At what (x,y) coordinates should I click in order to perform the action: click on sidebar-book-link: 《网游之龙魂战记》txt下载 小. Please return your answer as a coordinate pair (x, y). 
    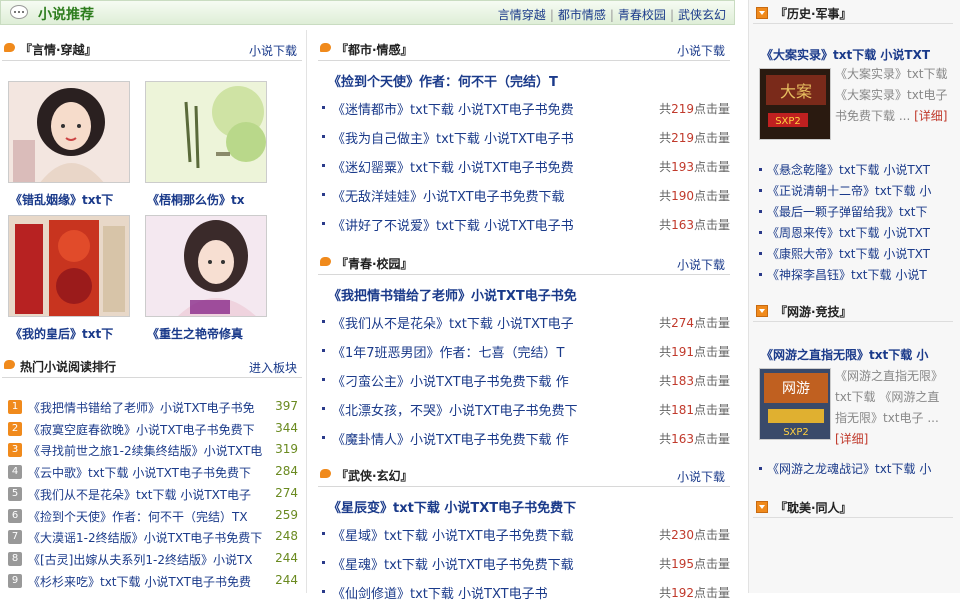
    Looking at the image, I should click on (859, 470).